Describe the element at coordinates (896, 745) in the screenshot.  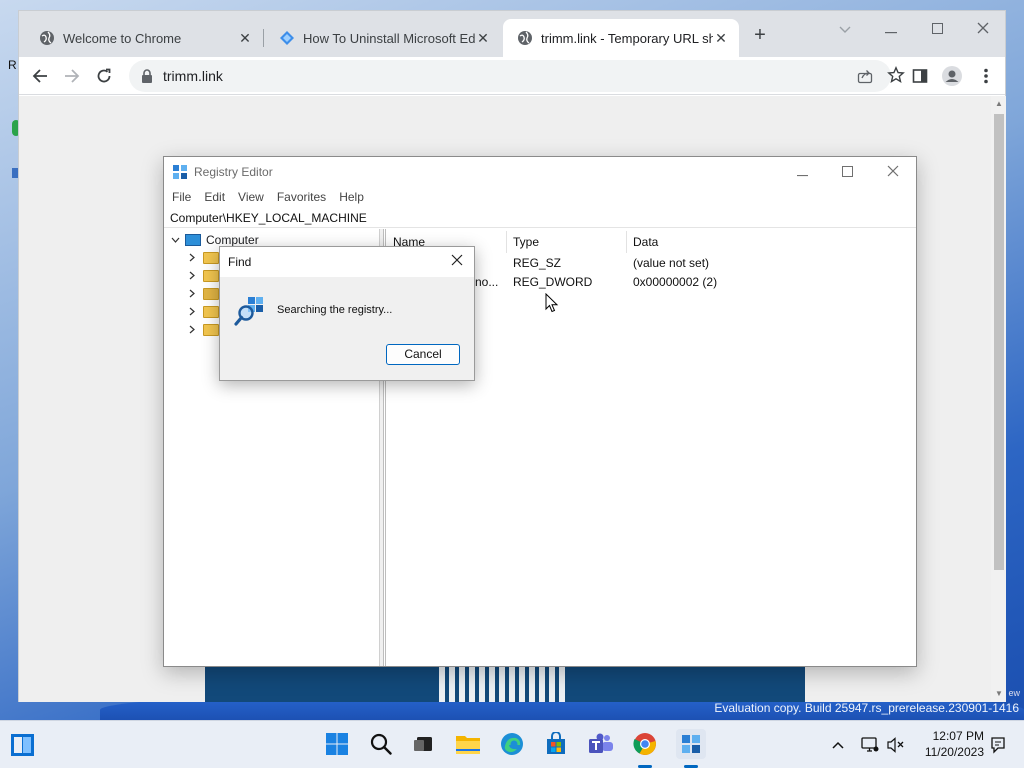
I see `volume-muted-icon` at that location.